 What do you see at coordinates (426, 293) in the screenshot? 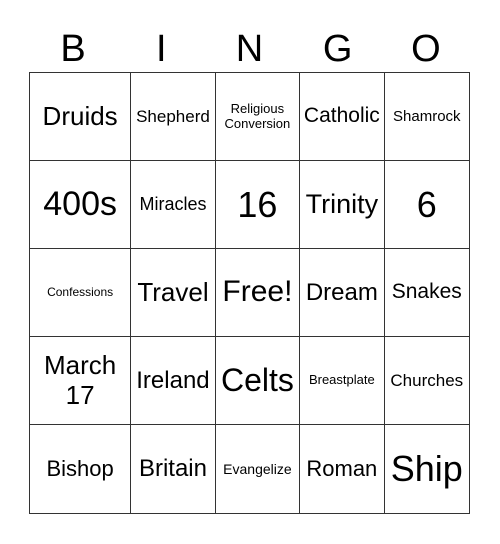
I see `bingo-cell: Snakes` at bounding box center [426, 293].